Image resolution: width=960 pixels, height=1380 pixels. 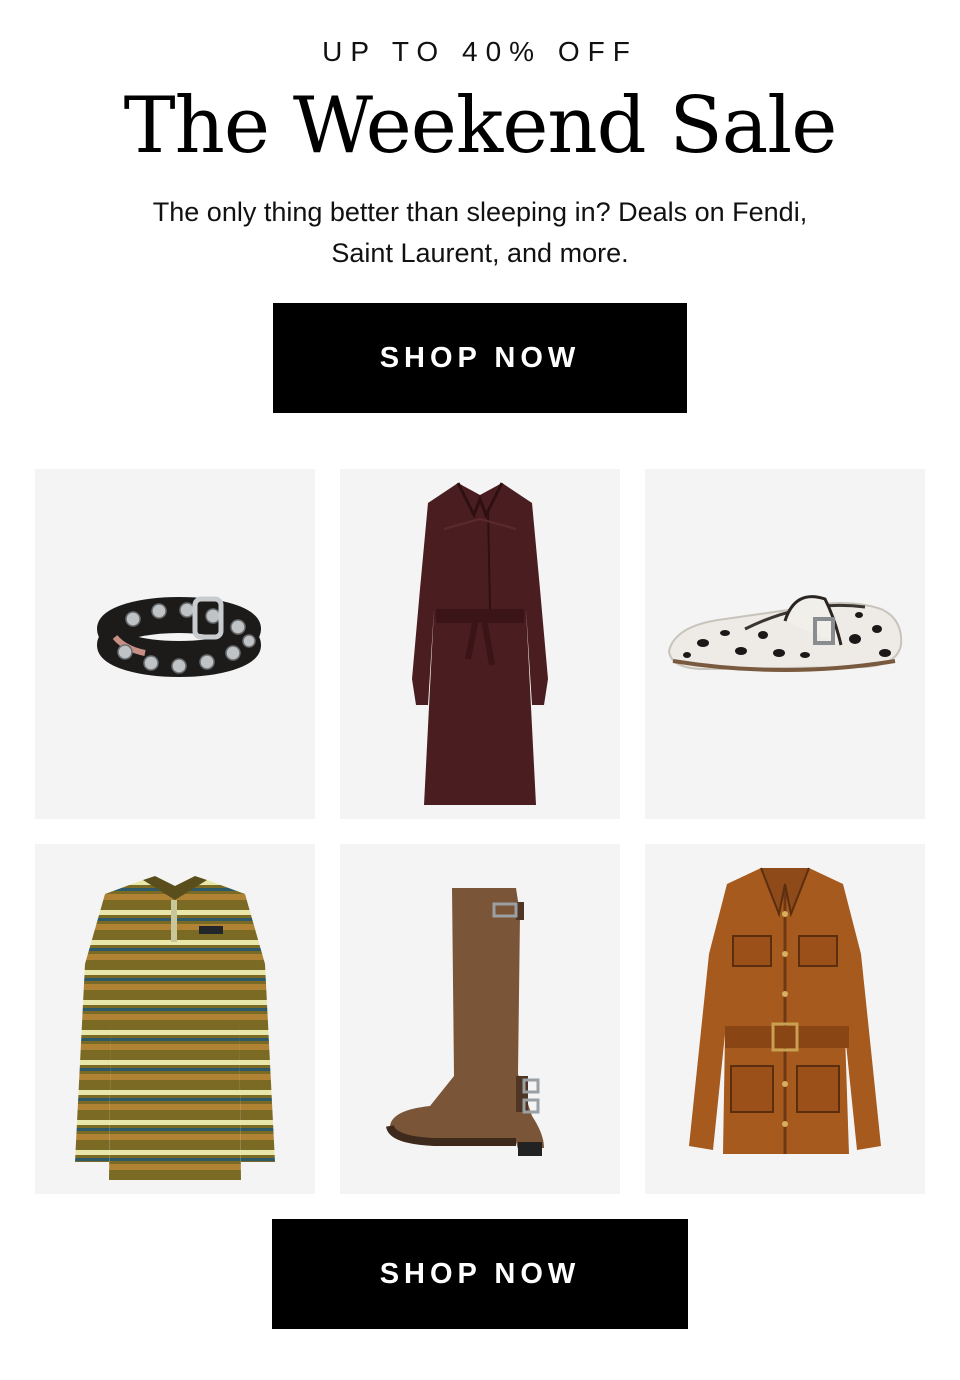 I want to click on product-tile-boot, so click(x=480, y=1019).